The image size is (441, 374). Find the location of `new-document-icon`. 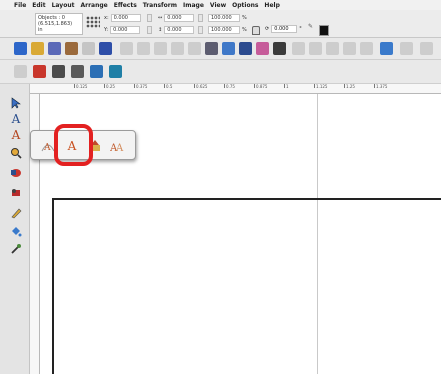

new-document-icon is located at coordinates (20, 48).